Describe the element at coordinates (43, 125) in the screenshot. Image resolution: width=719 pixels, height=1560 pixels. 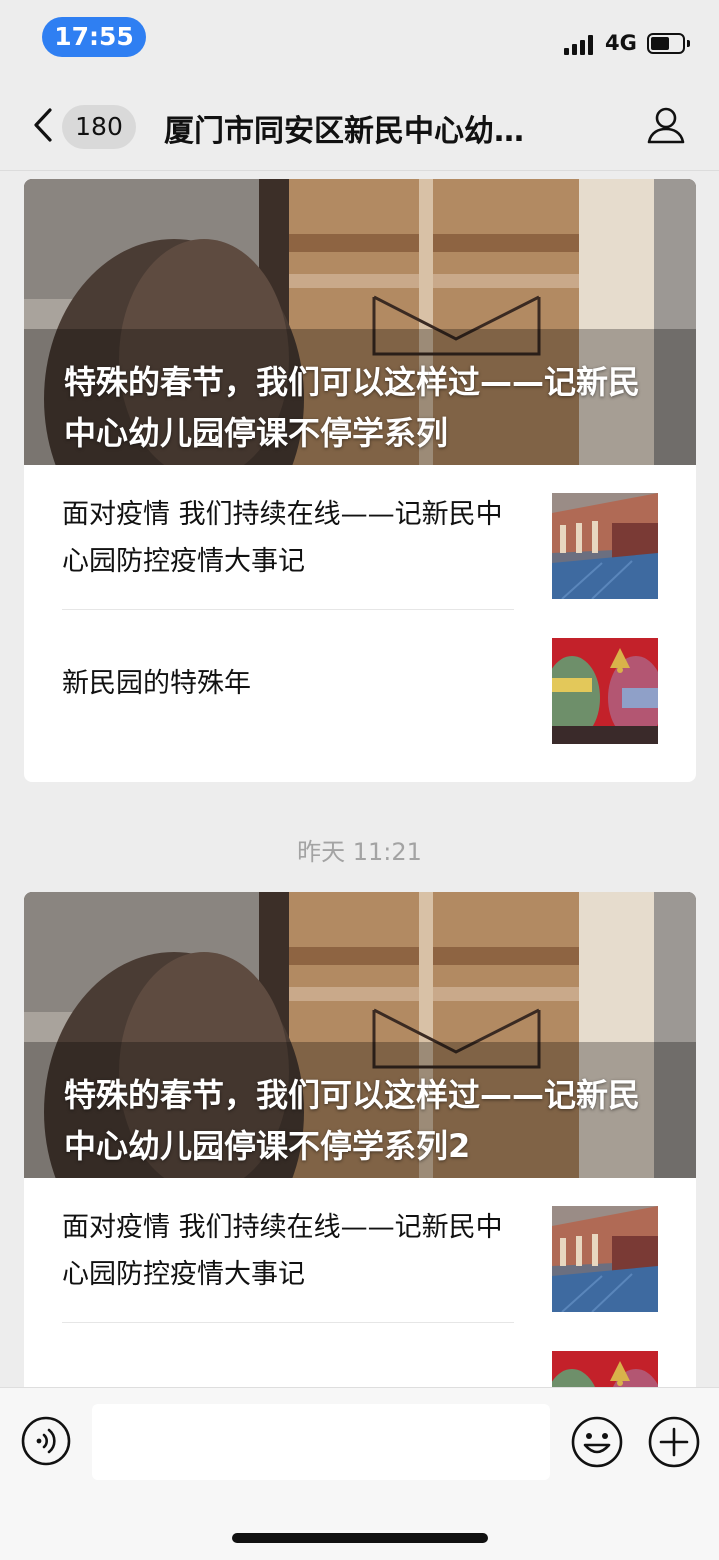
I see `chevron-left-icon` at that location.